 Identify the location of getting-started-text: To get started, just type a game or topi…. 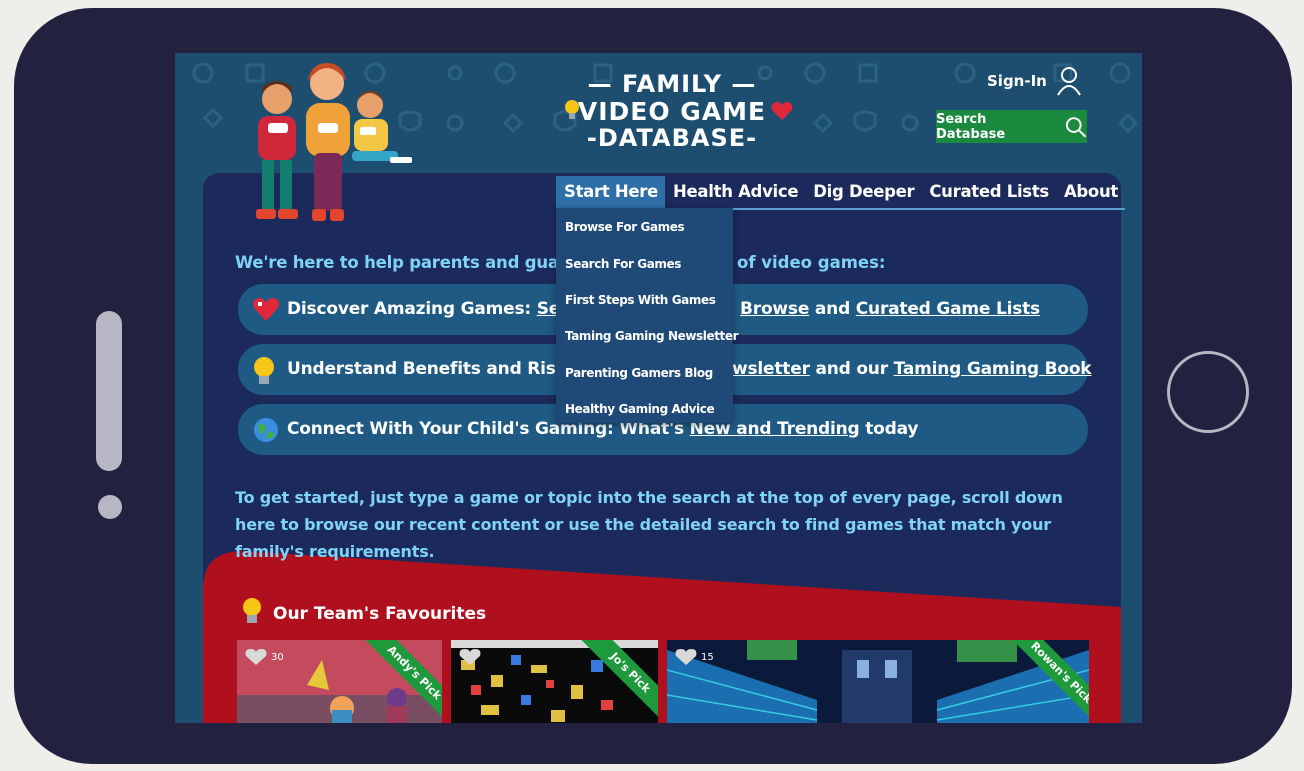
(649, 524).